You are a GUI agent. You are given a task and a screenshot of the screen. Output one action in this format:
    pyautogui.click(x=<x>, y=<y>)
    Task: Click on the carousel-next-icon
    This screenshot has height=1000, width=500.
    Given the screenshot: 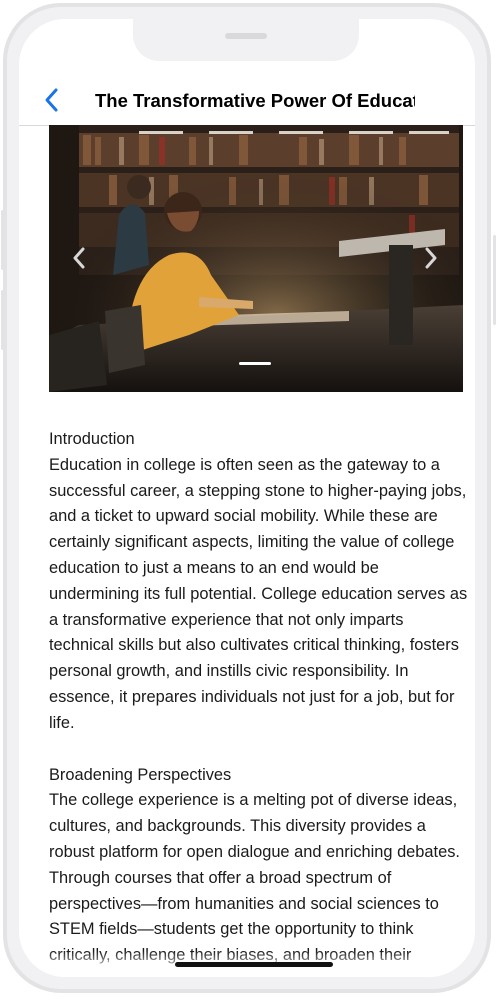 What is the action you would take?
    pyautogui.click(x=431, y=258)
    